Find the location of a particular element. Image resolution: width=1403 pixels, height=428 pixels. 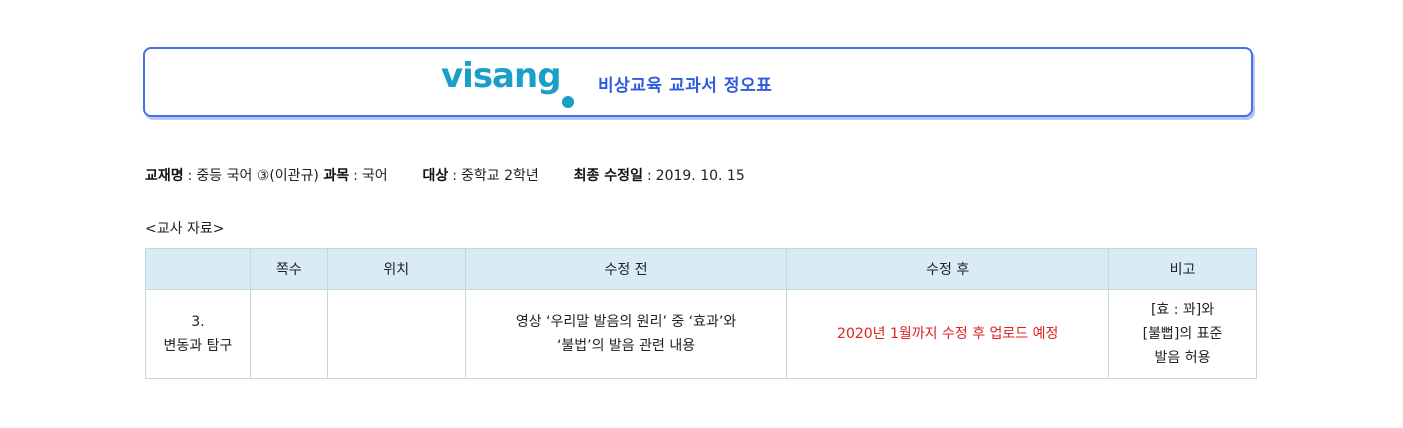

subject-value: 국어 is located at coordinates (374, 176).